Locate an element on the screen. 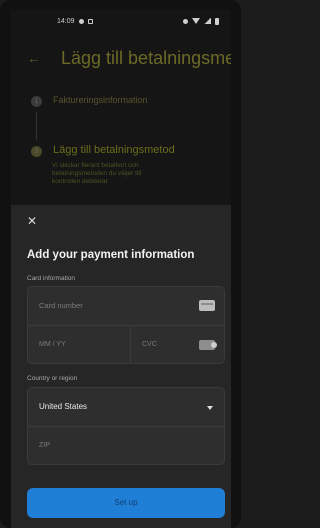  page-title: Lägg till betalningsmetod is located at coordinates (146, 58).